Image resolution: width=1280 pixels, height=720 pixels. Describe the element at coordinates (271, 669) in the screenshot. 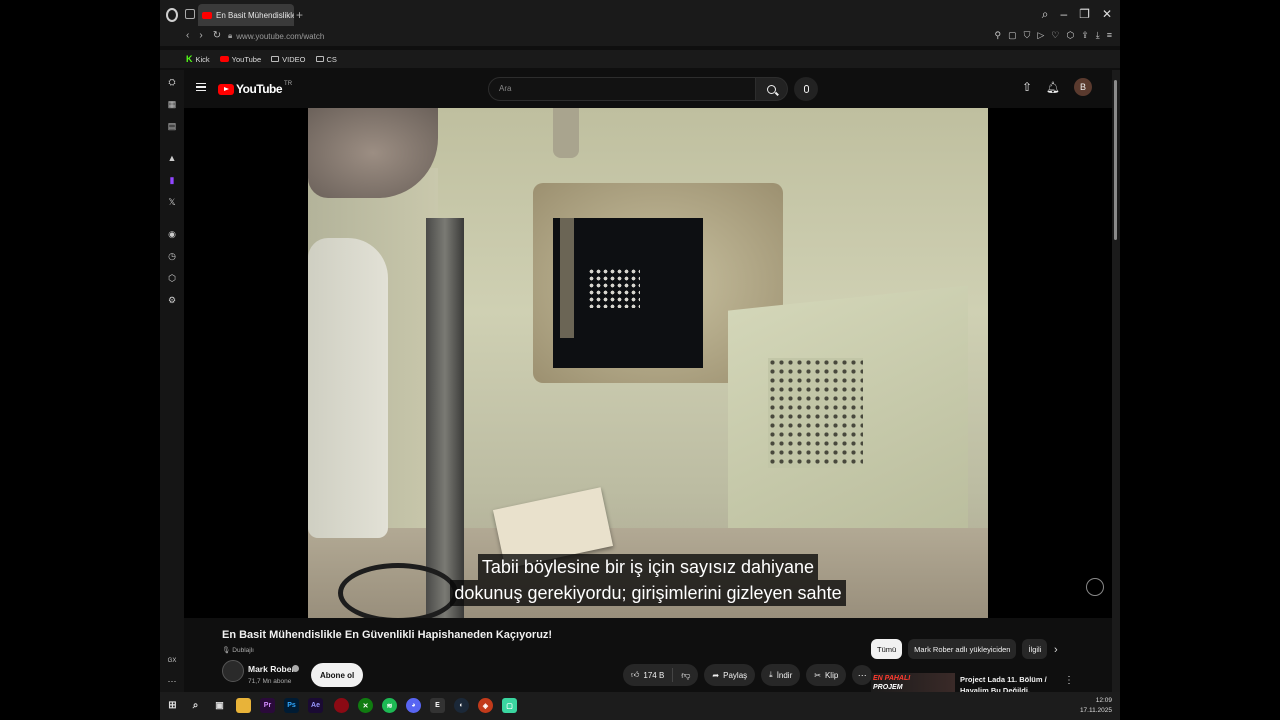

I see `channel-name: Mark Rober` at that location.